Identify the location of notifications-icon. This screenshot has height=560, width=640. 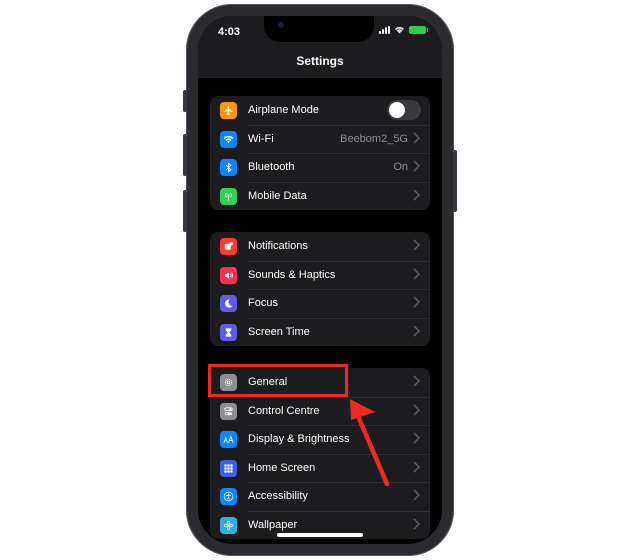
(228, 246).